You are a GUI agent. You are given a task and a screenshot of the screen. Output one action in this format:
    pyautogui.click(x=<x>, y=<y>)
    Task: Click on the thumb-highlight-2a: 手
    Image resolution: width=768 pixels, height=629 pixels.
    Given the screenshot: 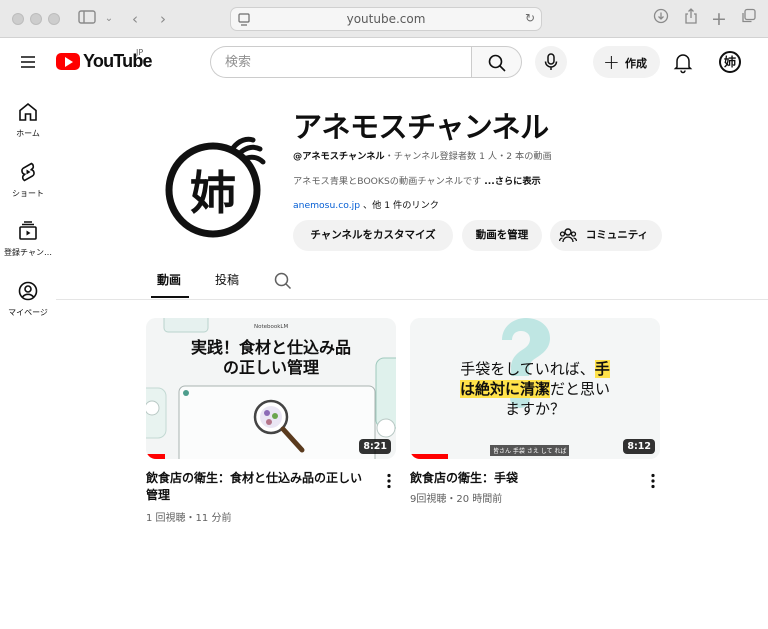 What is the action you would take?
    pyautogui.click(x=602, y=369)
    